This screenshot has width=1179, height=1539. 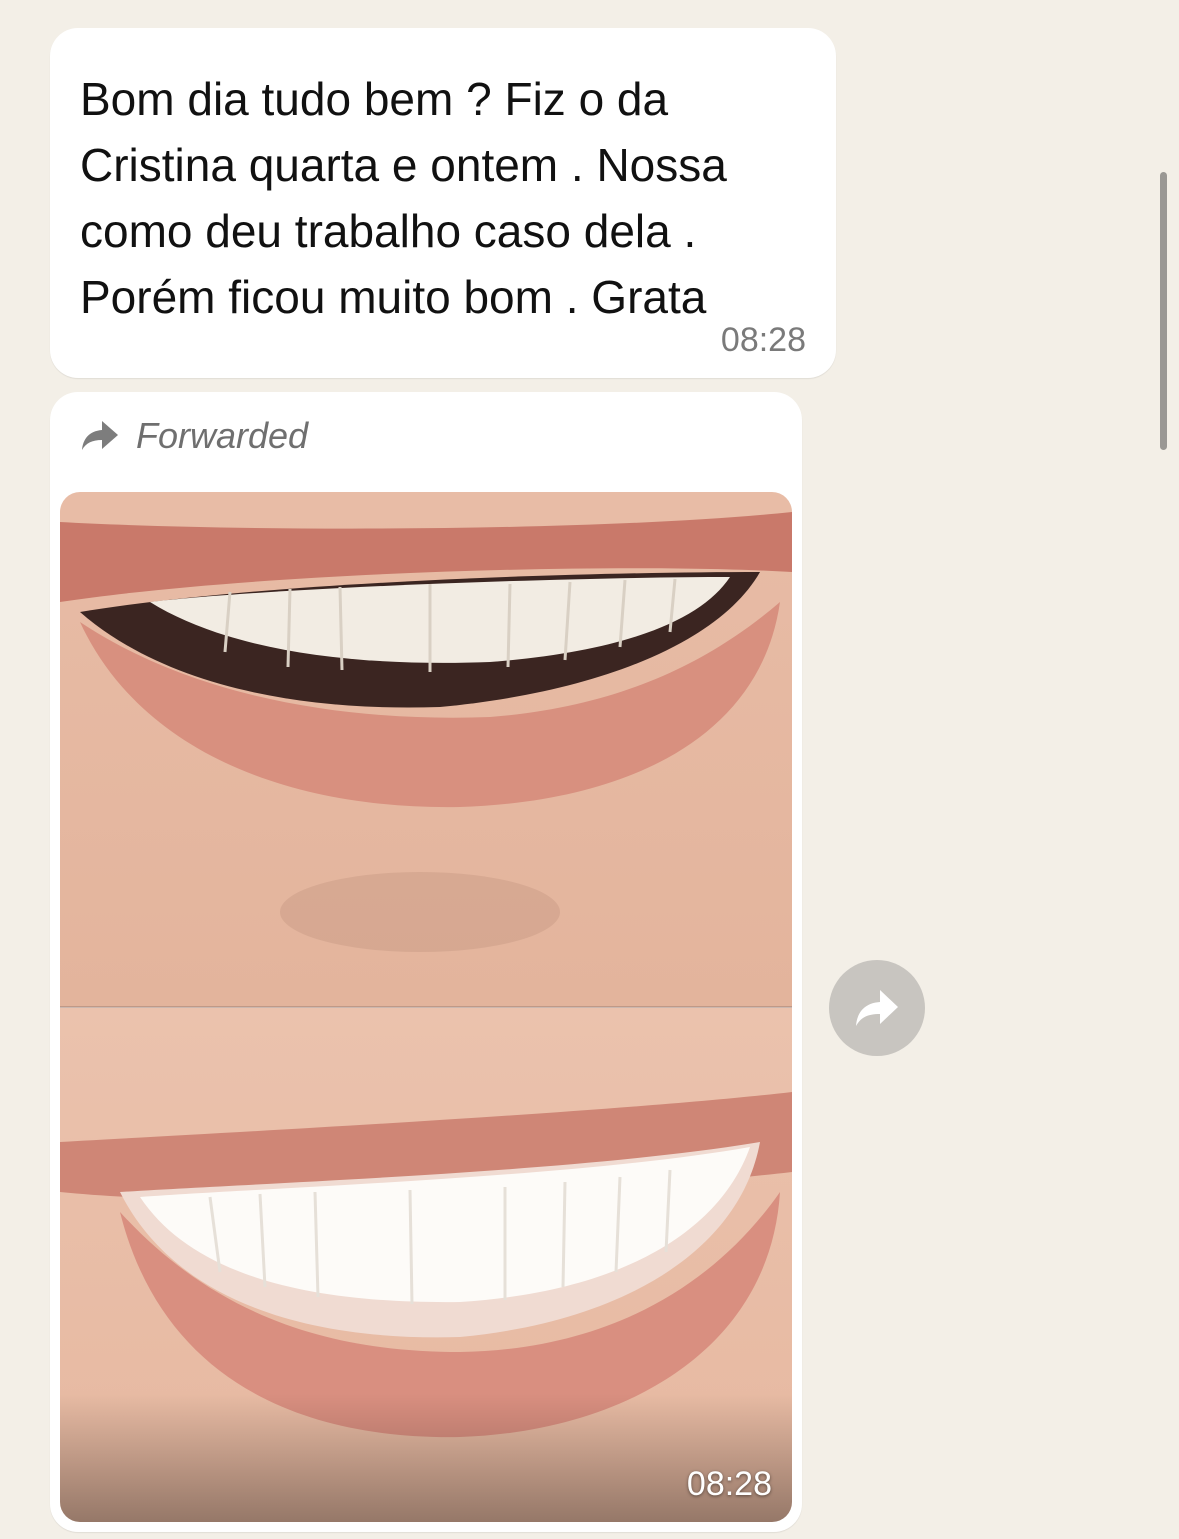 I want to click on forward-share-icon, so click(x=877, y=1008).